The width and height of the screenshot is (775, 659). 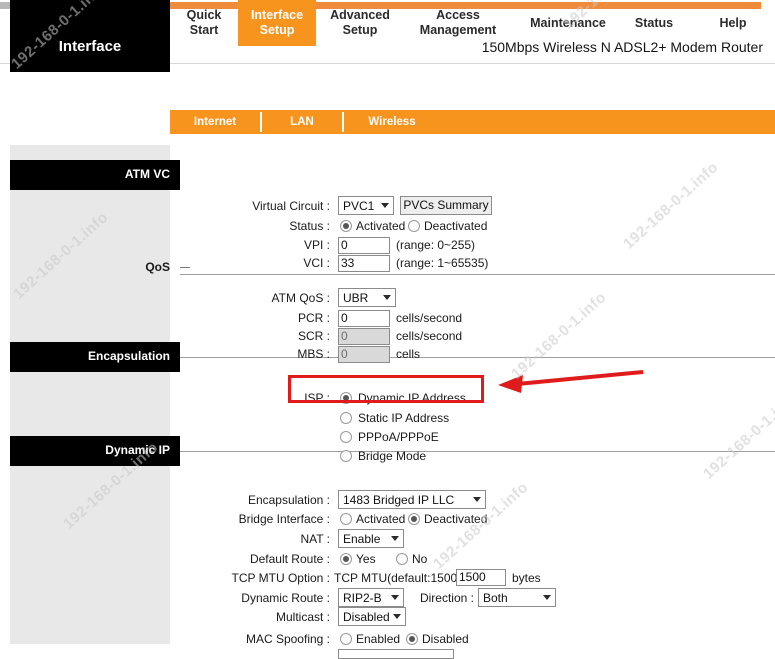 What do you see at coordinates (402, 559) in the screenshot?
I see `default-route-no-radio` at bounding box center [402, 559].